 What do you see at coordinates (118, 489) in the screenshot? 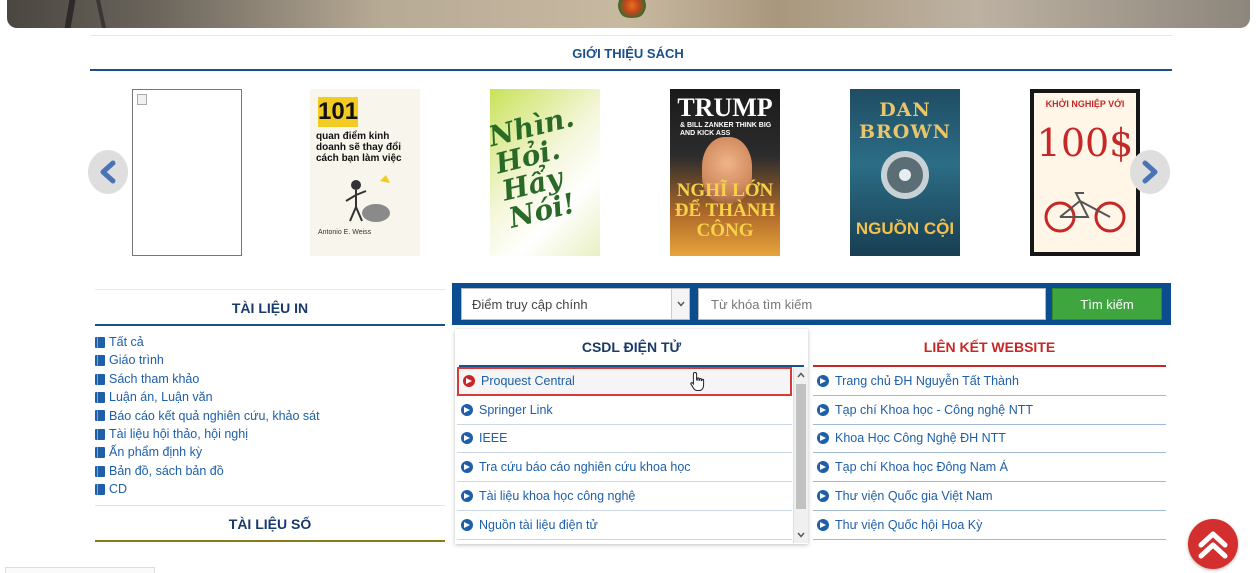
I see `list-item-label: CD` at bounding box center [118, 489].